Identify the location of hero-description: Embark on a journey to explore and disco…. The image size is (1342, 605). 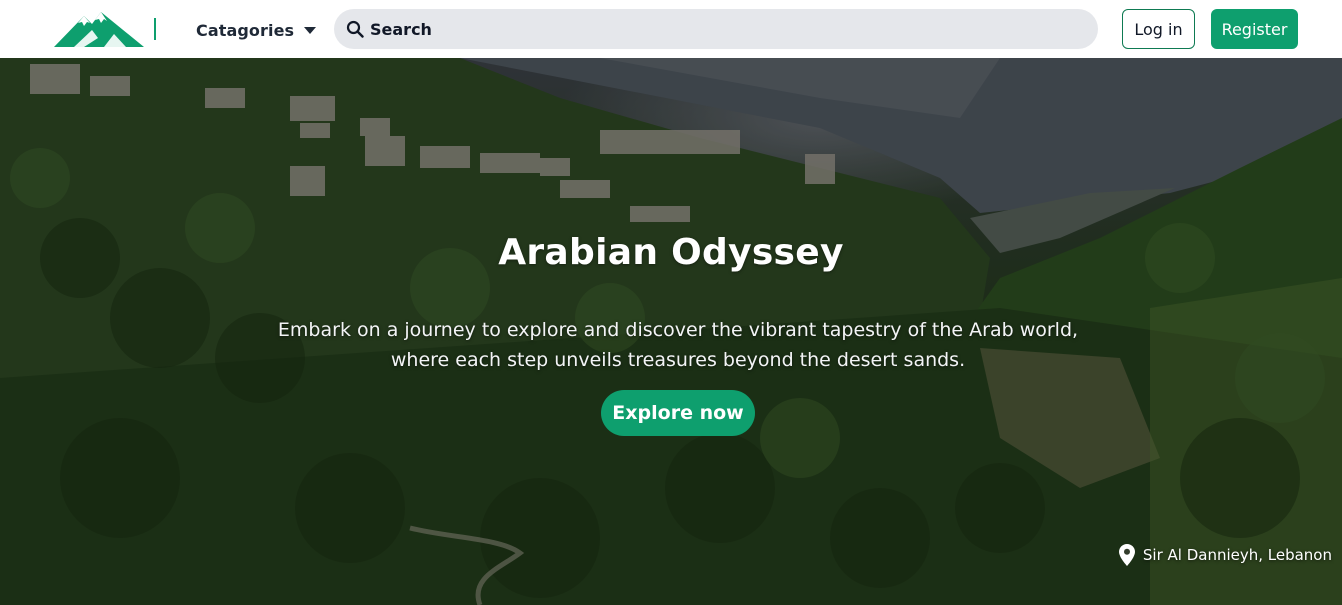
(678, 345).